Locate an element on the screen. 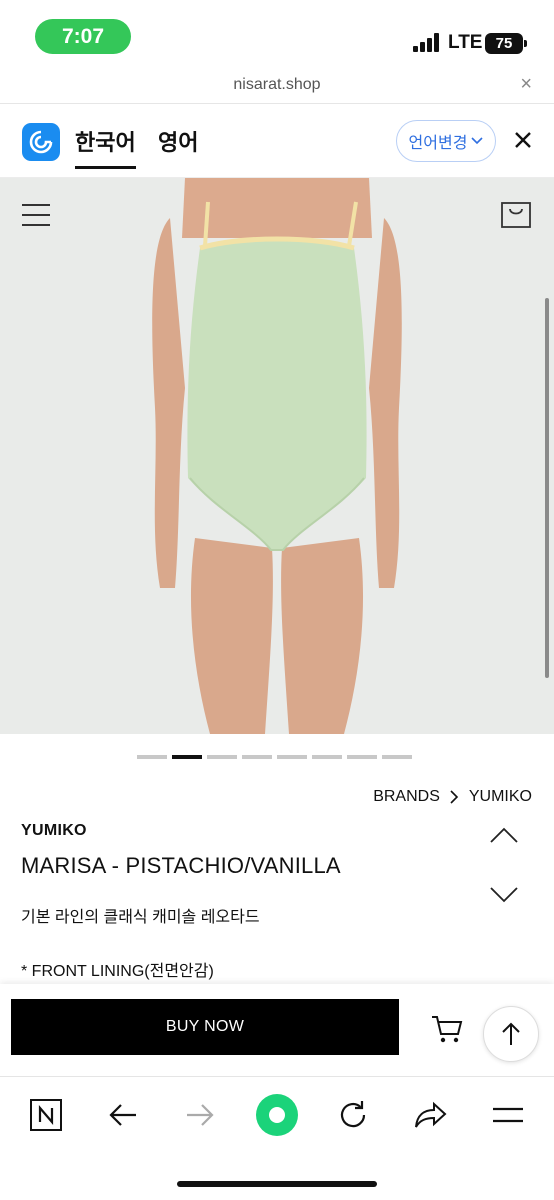 This screenshot has height=1200, width=554. share-icon is located at coordinates (431, 1114).